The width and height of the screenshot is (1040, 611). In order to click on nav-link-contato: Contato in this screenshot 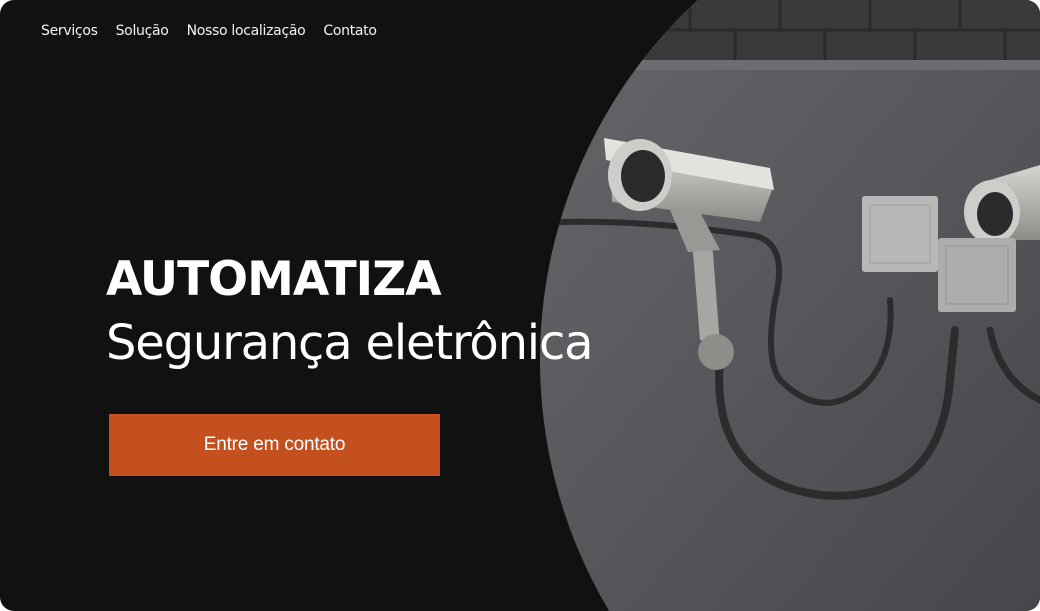, I will do `click(350, 31)`.